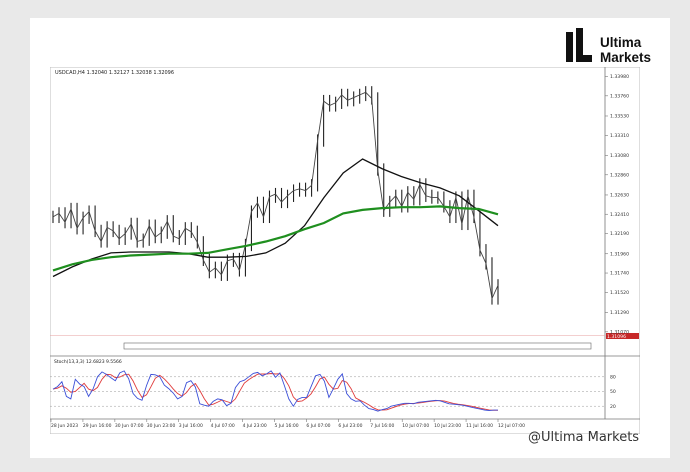  Describe the element at coordinates (223, 426) in the screenshot. I see `time-tick-label: 4 Jul 07:00` at that location.